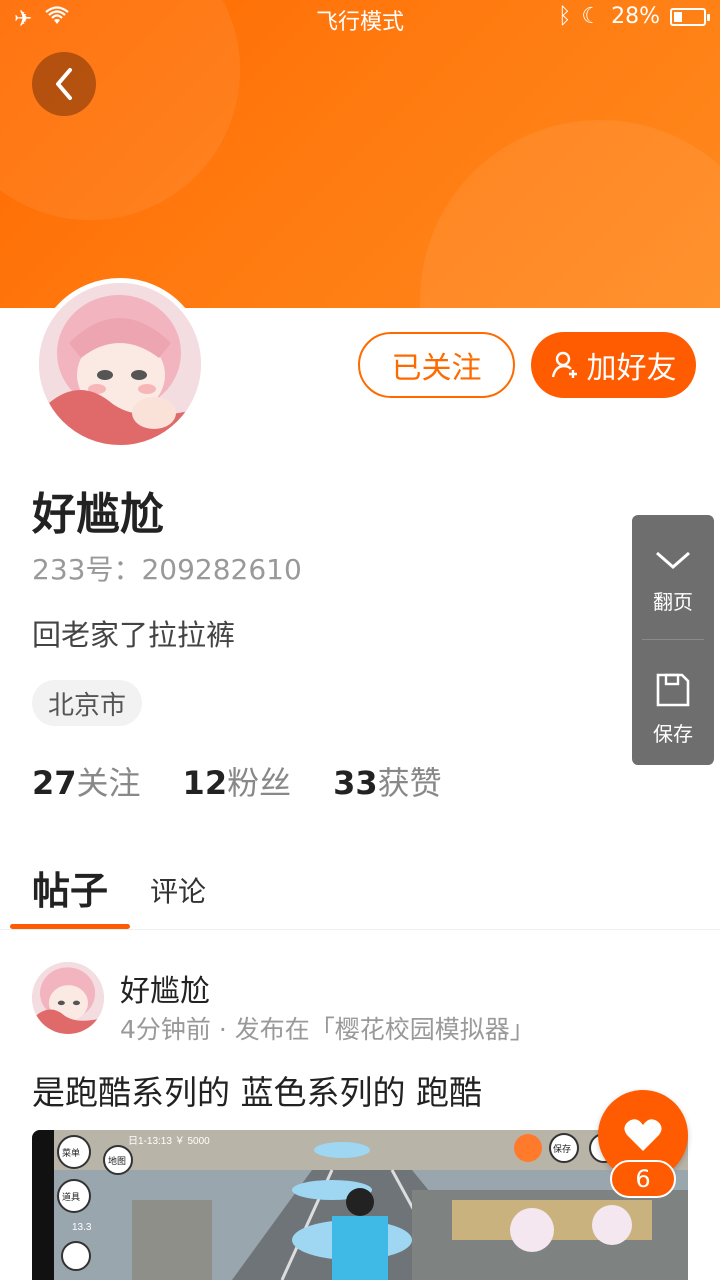 This screenshot has height=1280, width=720. What do you see at coordinates (643, 1179) in the screenshot?
I see `like-count: 6` at bounding box center [643, 1179].